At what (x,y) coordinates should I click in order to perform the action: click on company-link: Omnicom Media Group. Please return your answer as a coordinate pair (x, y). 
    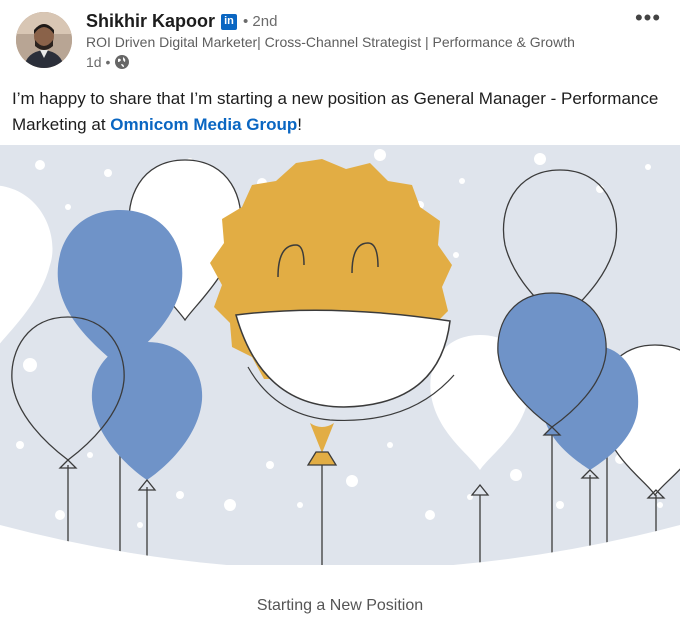
    Looking at the image, I should click on (203, 124).